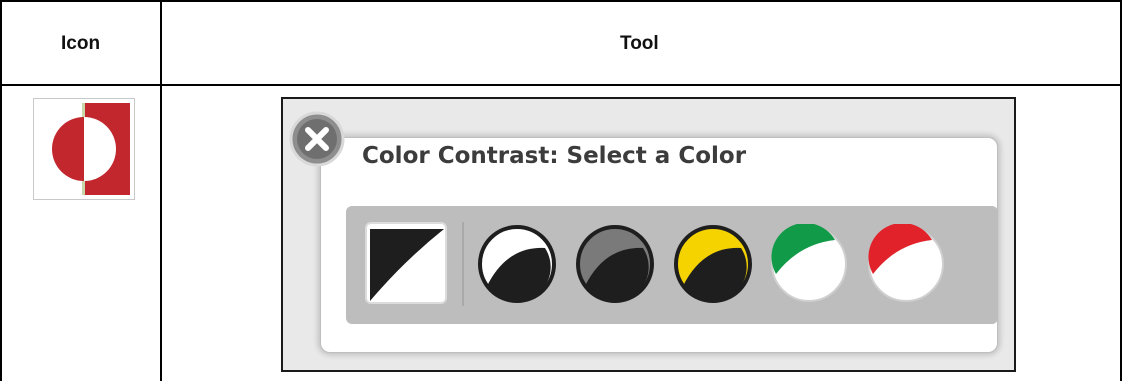 This screenshot has height=381, width=1122. Describe the element at coordinates (906, 263) in the screenshot. I see `contrast-option-red-on-white` at that location.